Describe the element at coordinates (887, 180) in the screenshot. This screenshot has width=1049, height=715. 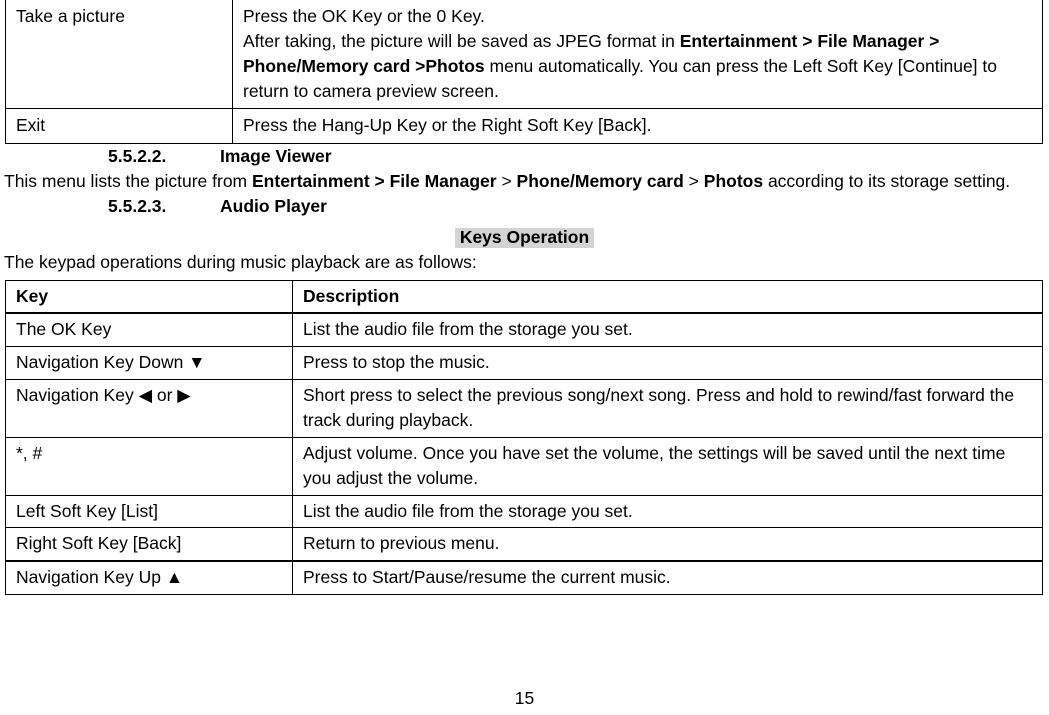
I see `text-run: according to its storage setting.` at that location.